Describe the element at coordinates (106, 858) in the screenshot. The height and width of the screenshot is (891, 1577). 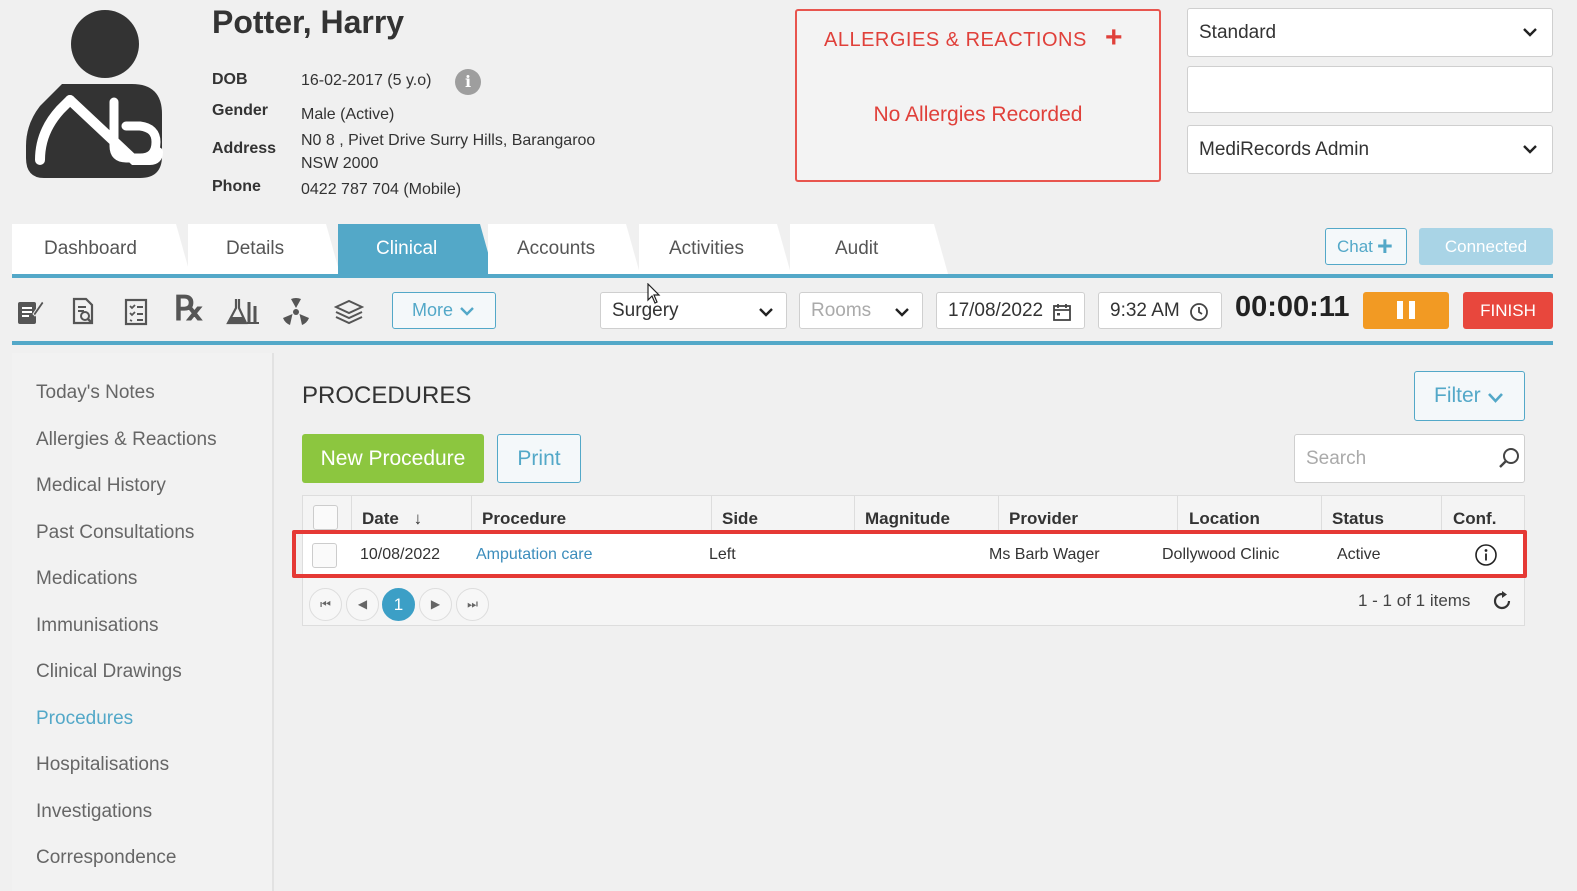
I see `sidebar-item-correspondence: Correspondence` at that location.